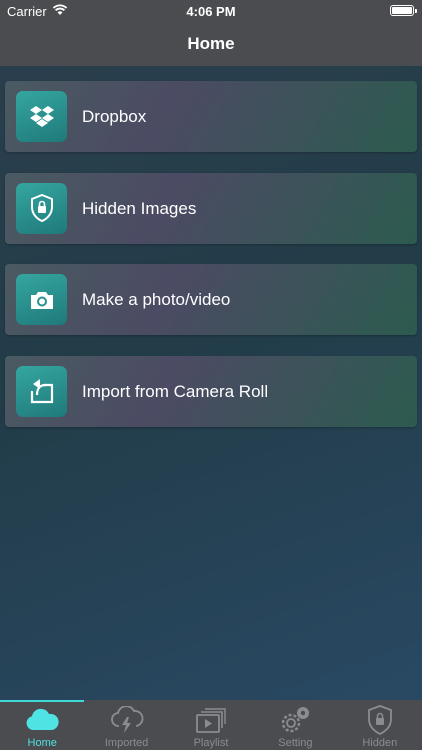  What do you see at coordinates (380, 743) in the screenshot?
I see `tab-label: Hidden` at bounding box center [380, 743].